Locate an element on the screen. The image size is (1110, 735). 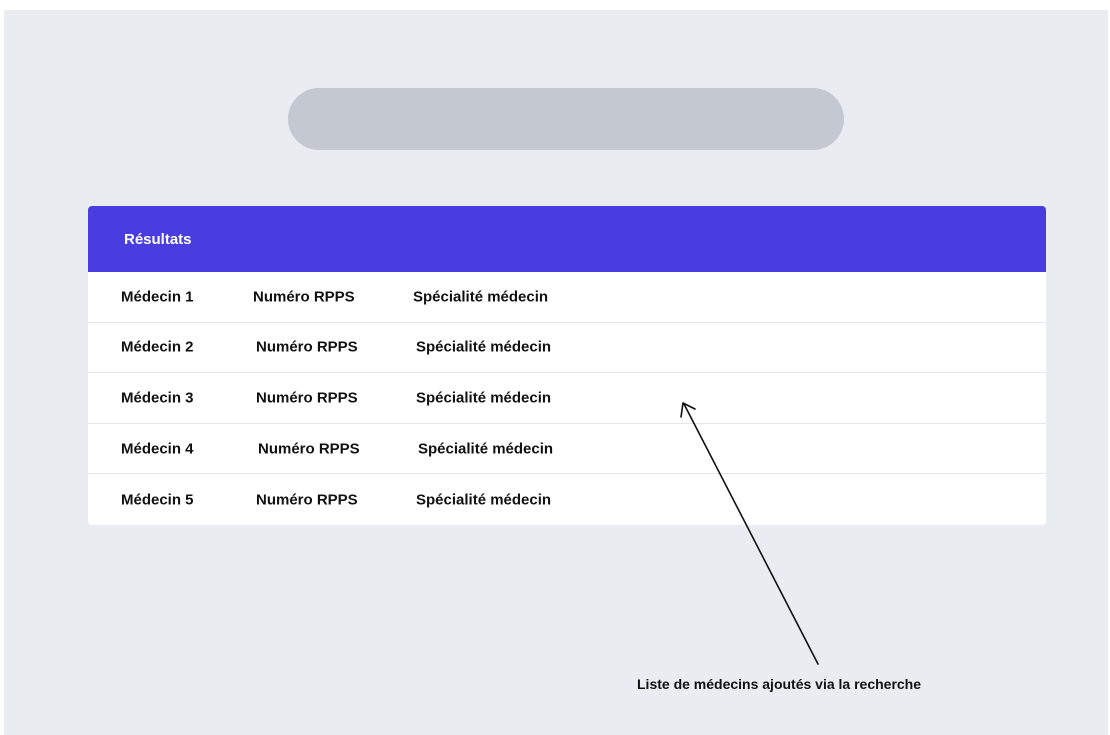
results-title: Résultats is located at coordinates (158, 239).